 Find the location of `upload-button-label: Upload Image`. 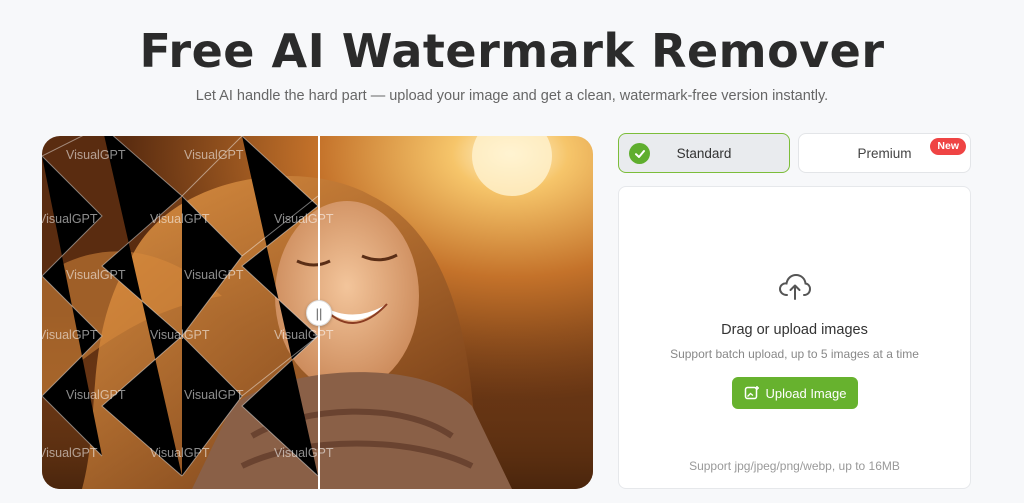

upload-button-label: Upload Image is located at coordinates (806, 393).